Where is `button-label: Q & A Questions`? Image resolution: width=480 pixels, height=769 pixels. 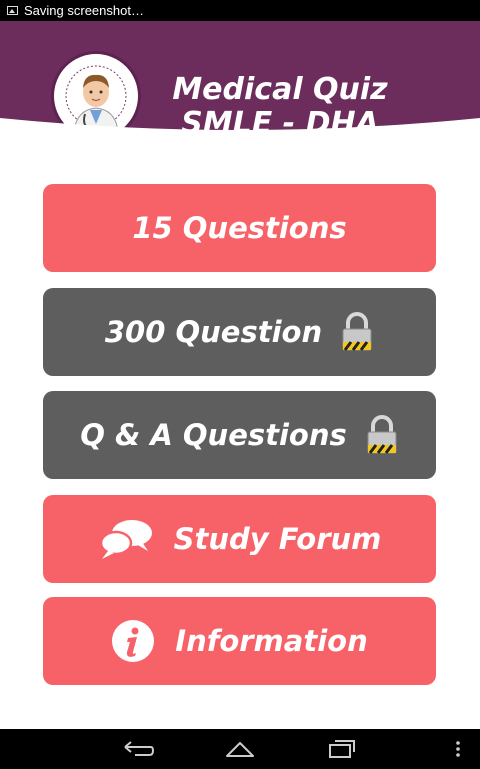 button-label: Q & A Questions is located at coordinates (213, 435).